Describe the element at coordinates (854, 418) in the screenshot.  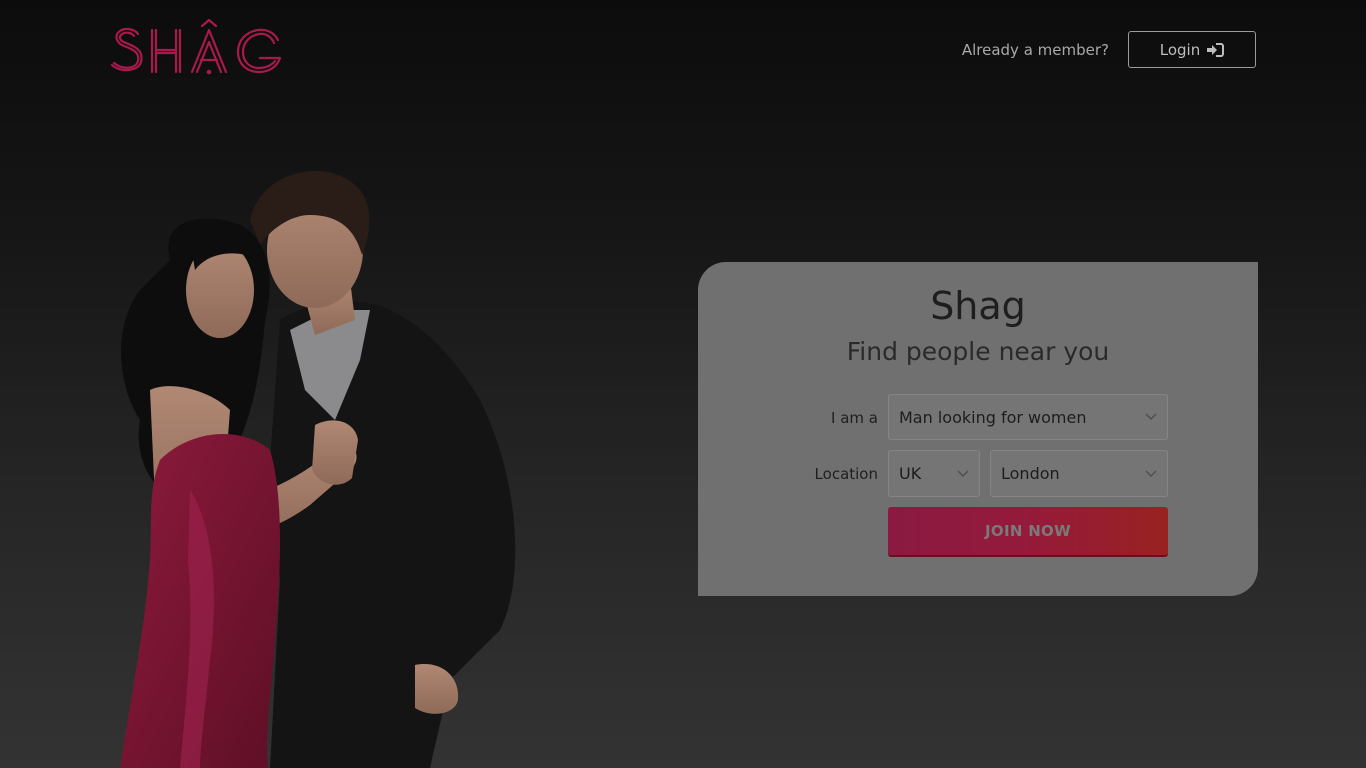
I see `iam-label: I am a` at that location.